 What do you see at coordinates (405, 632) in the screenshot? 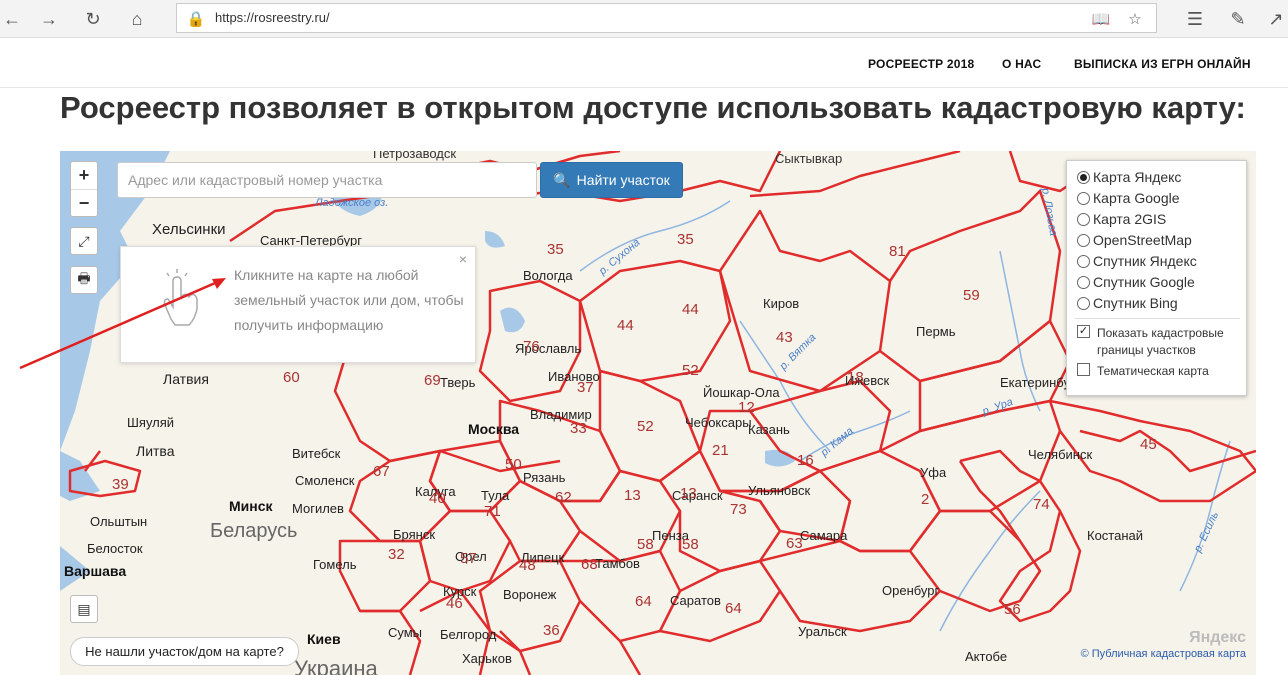
I see `city-label: Сумы` at bounding box center [405, 632].